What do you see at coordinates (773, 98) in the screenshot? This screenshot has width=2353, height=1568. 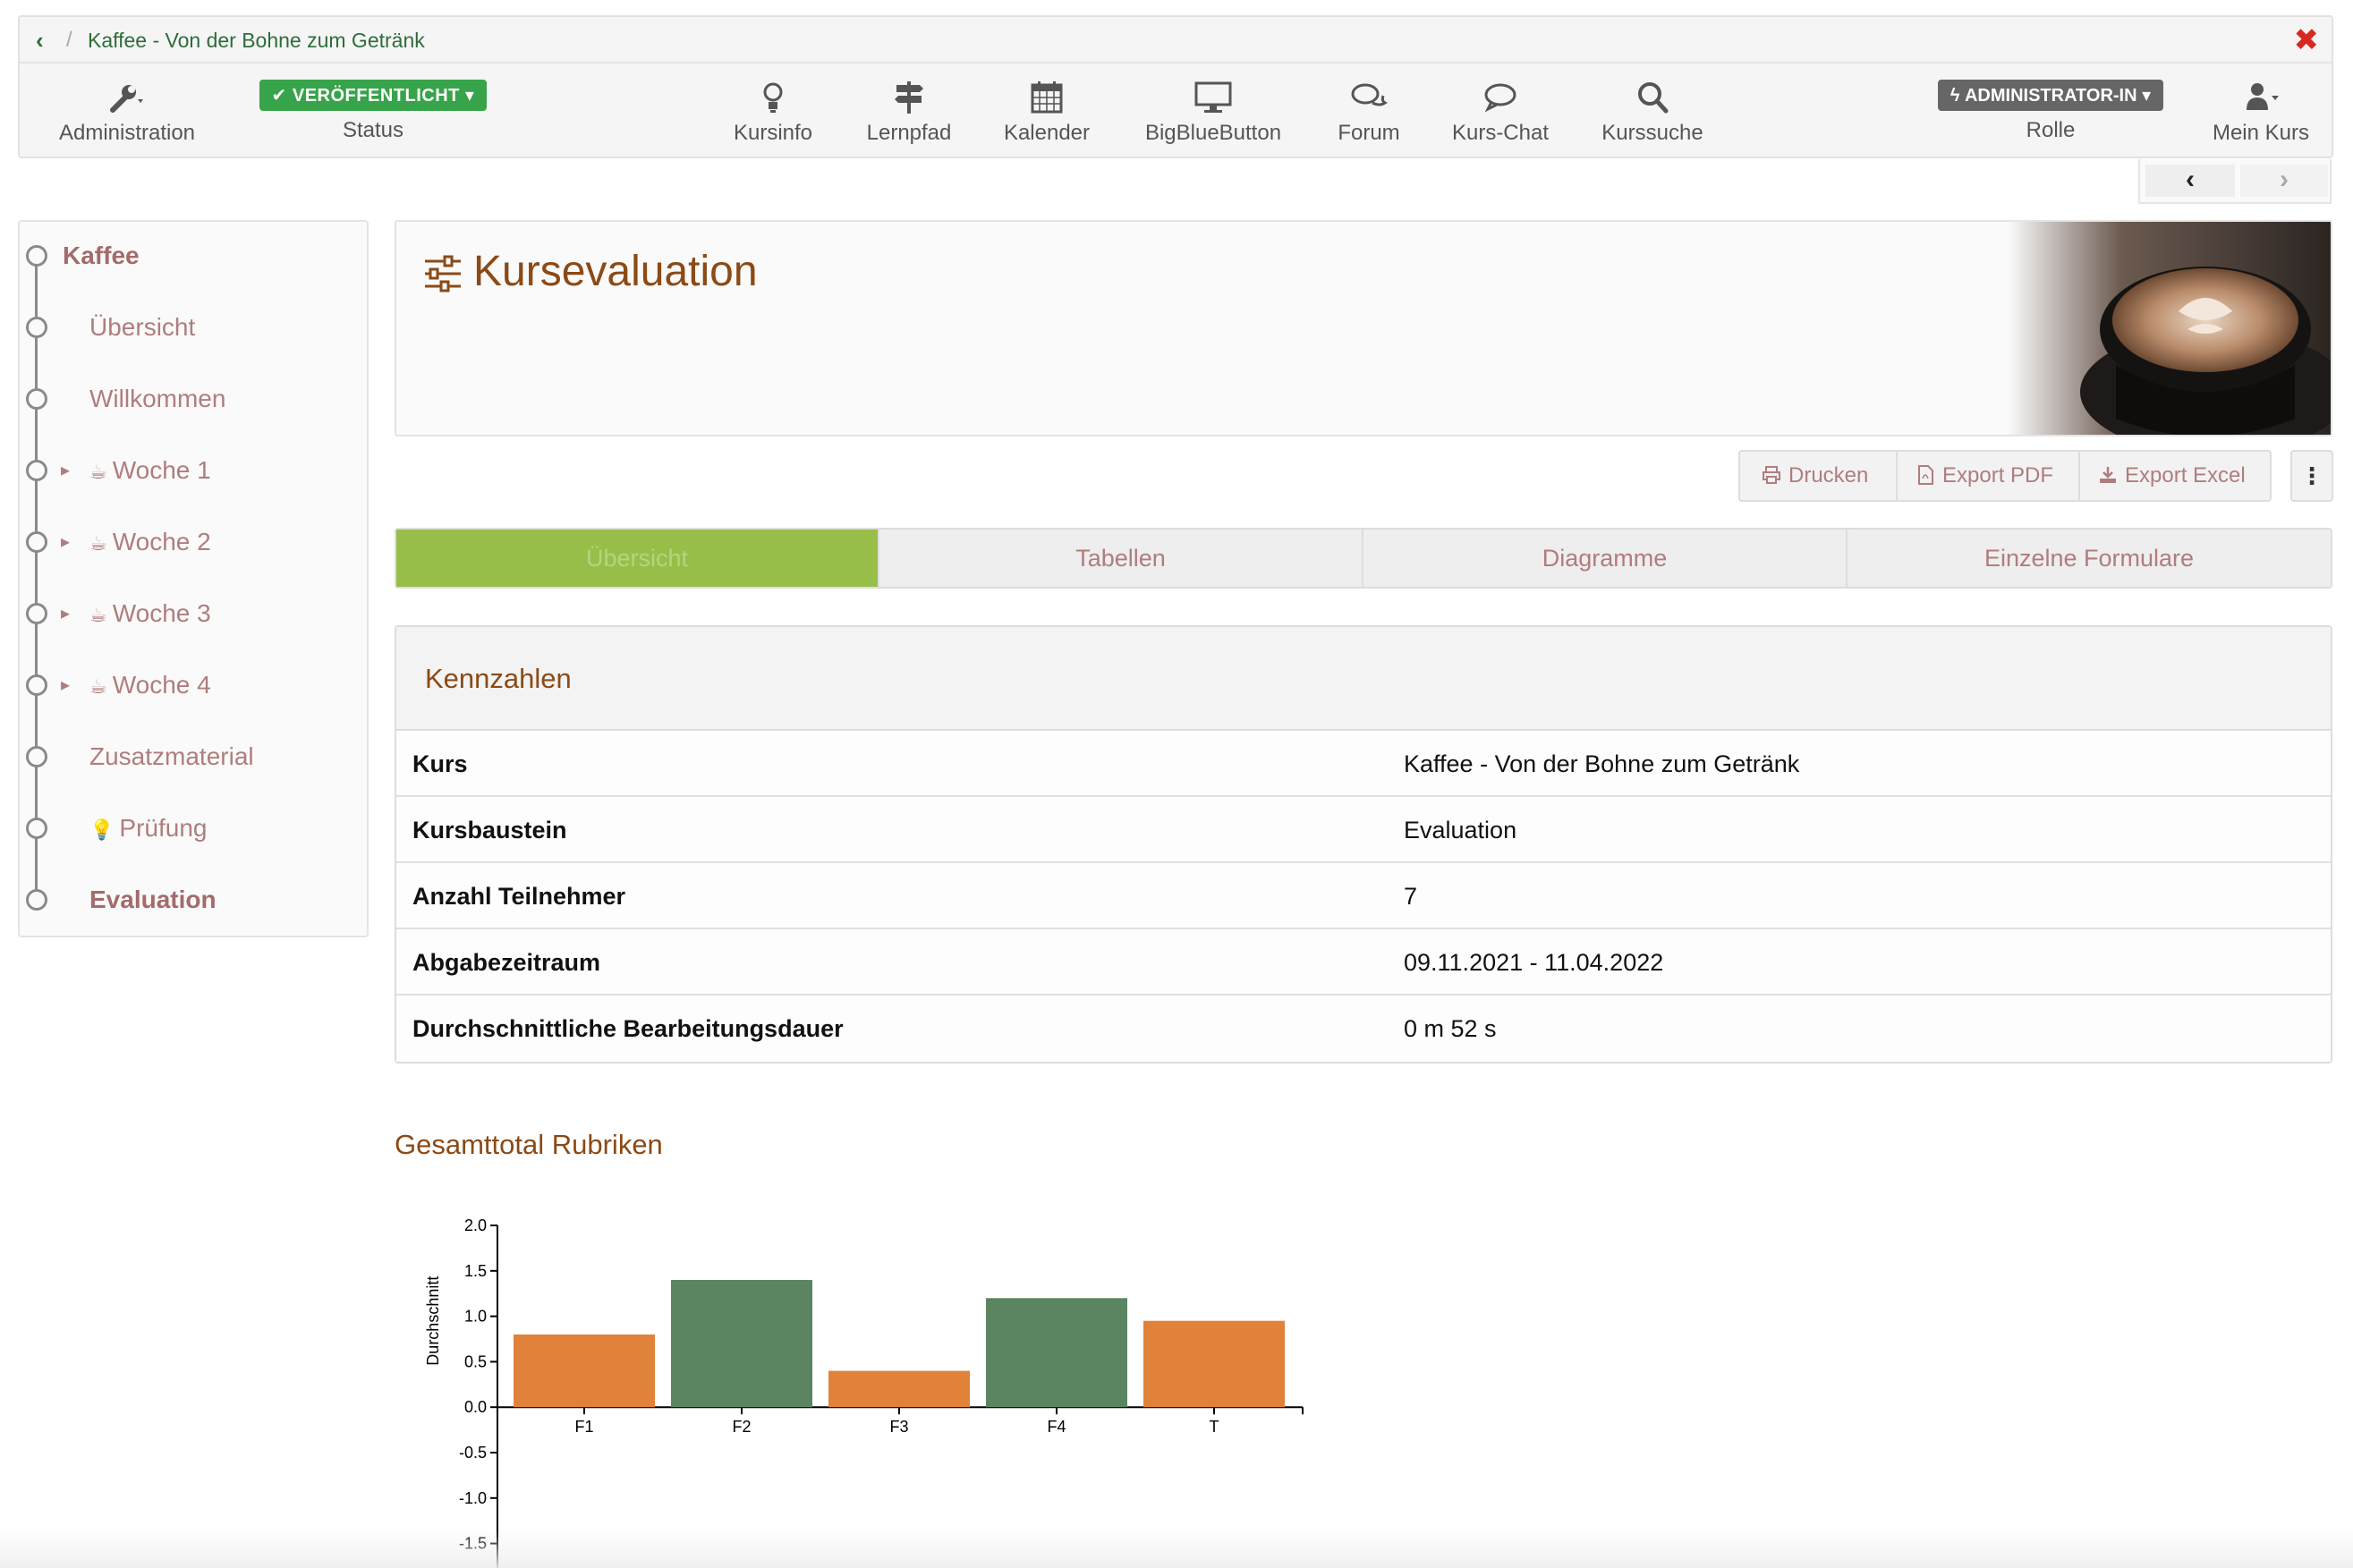 I see `lightbulb-icon` at bounding box center [773, 98].